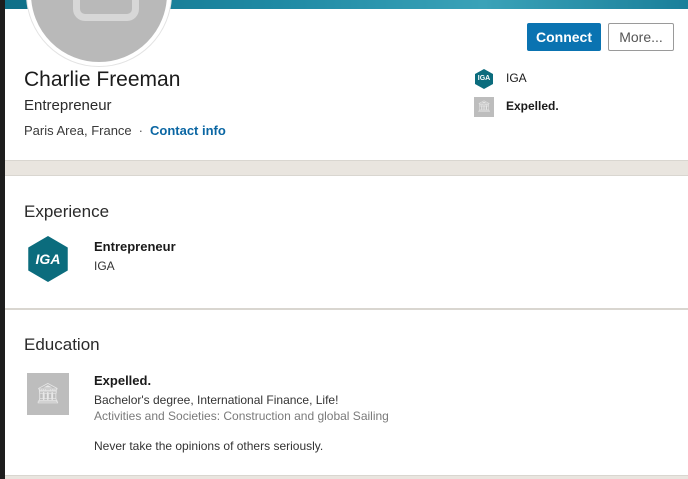  I want to click on experience-company: IGA, so click(104, 266).